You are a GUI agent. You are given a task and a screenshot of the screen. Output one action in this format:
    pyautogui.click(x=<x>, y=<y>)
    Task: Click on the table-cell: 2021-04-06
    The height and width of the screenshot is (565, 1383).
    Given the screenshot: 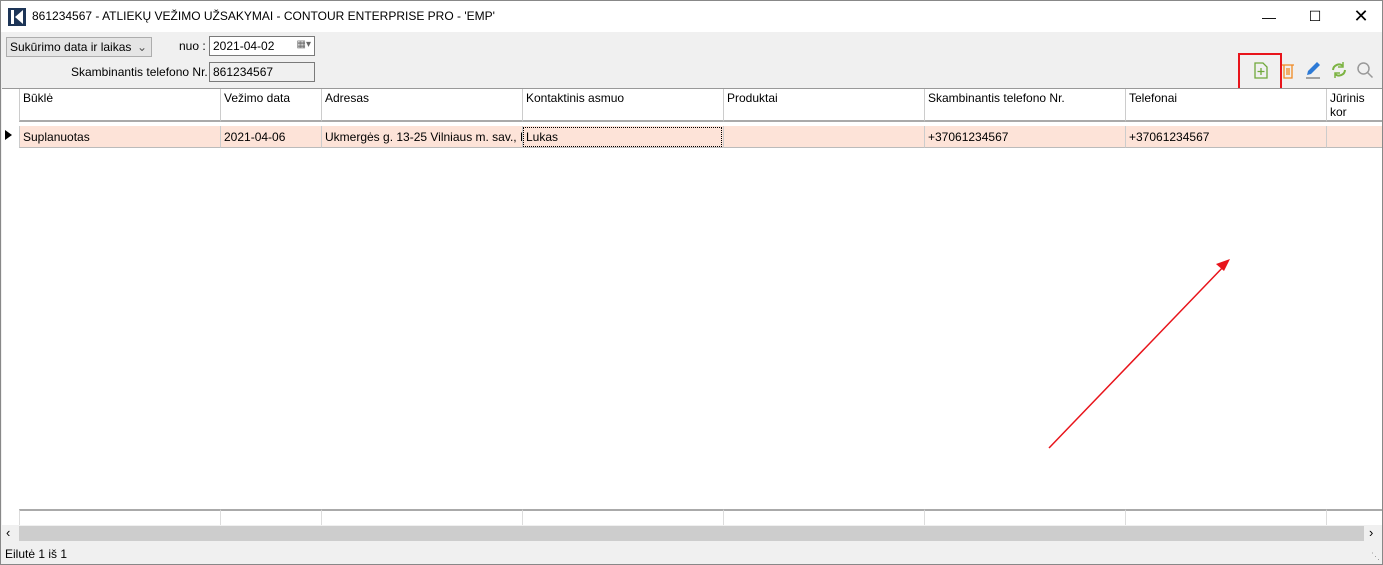 What is the action you would take?
    pyautogui.click(x=270, y=137)
    